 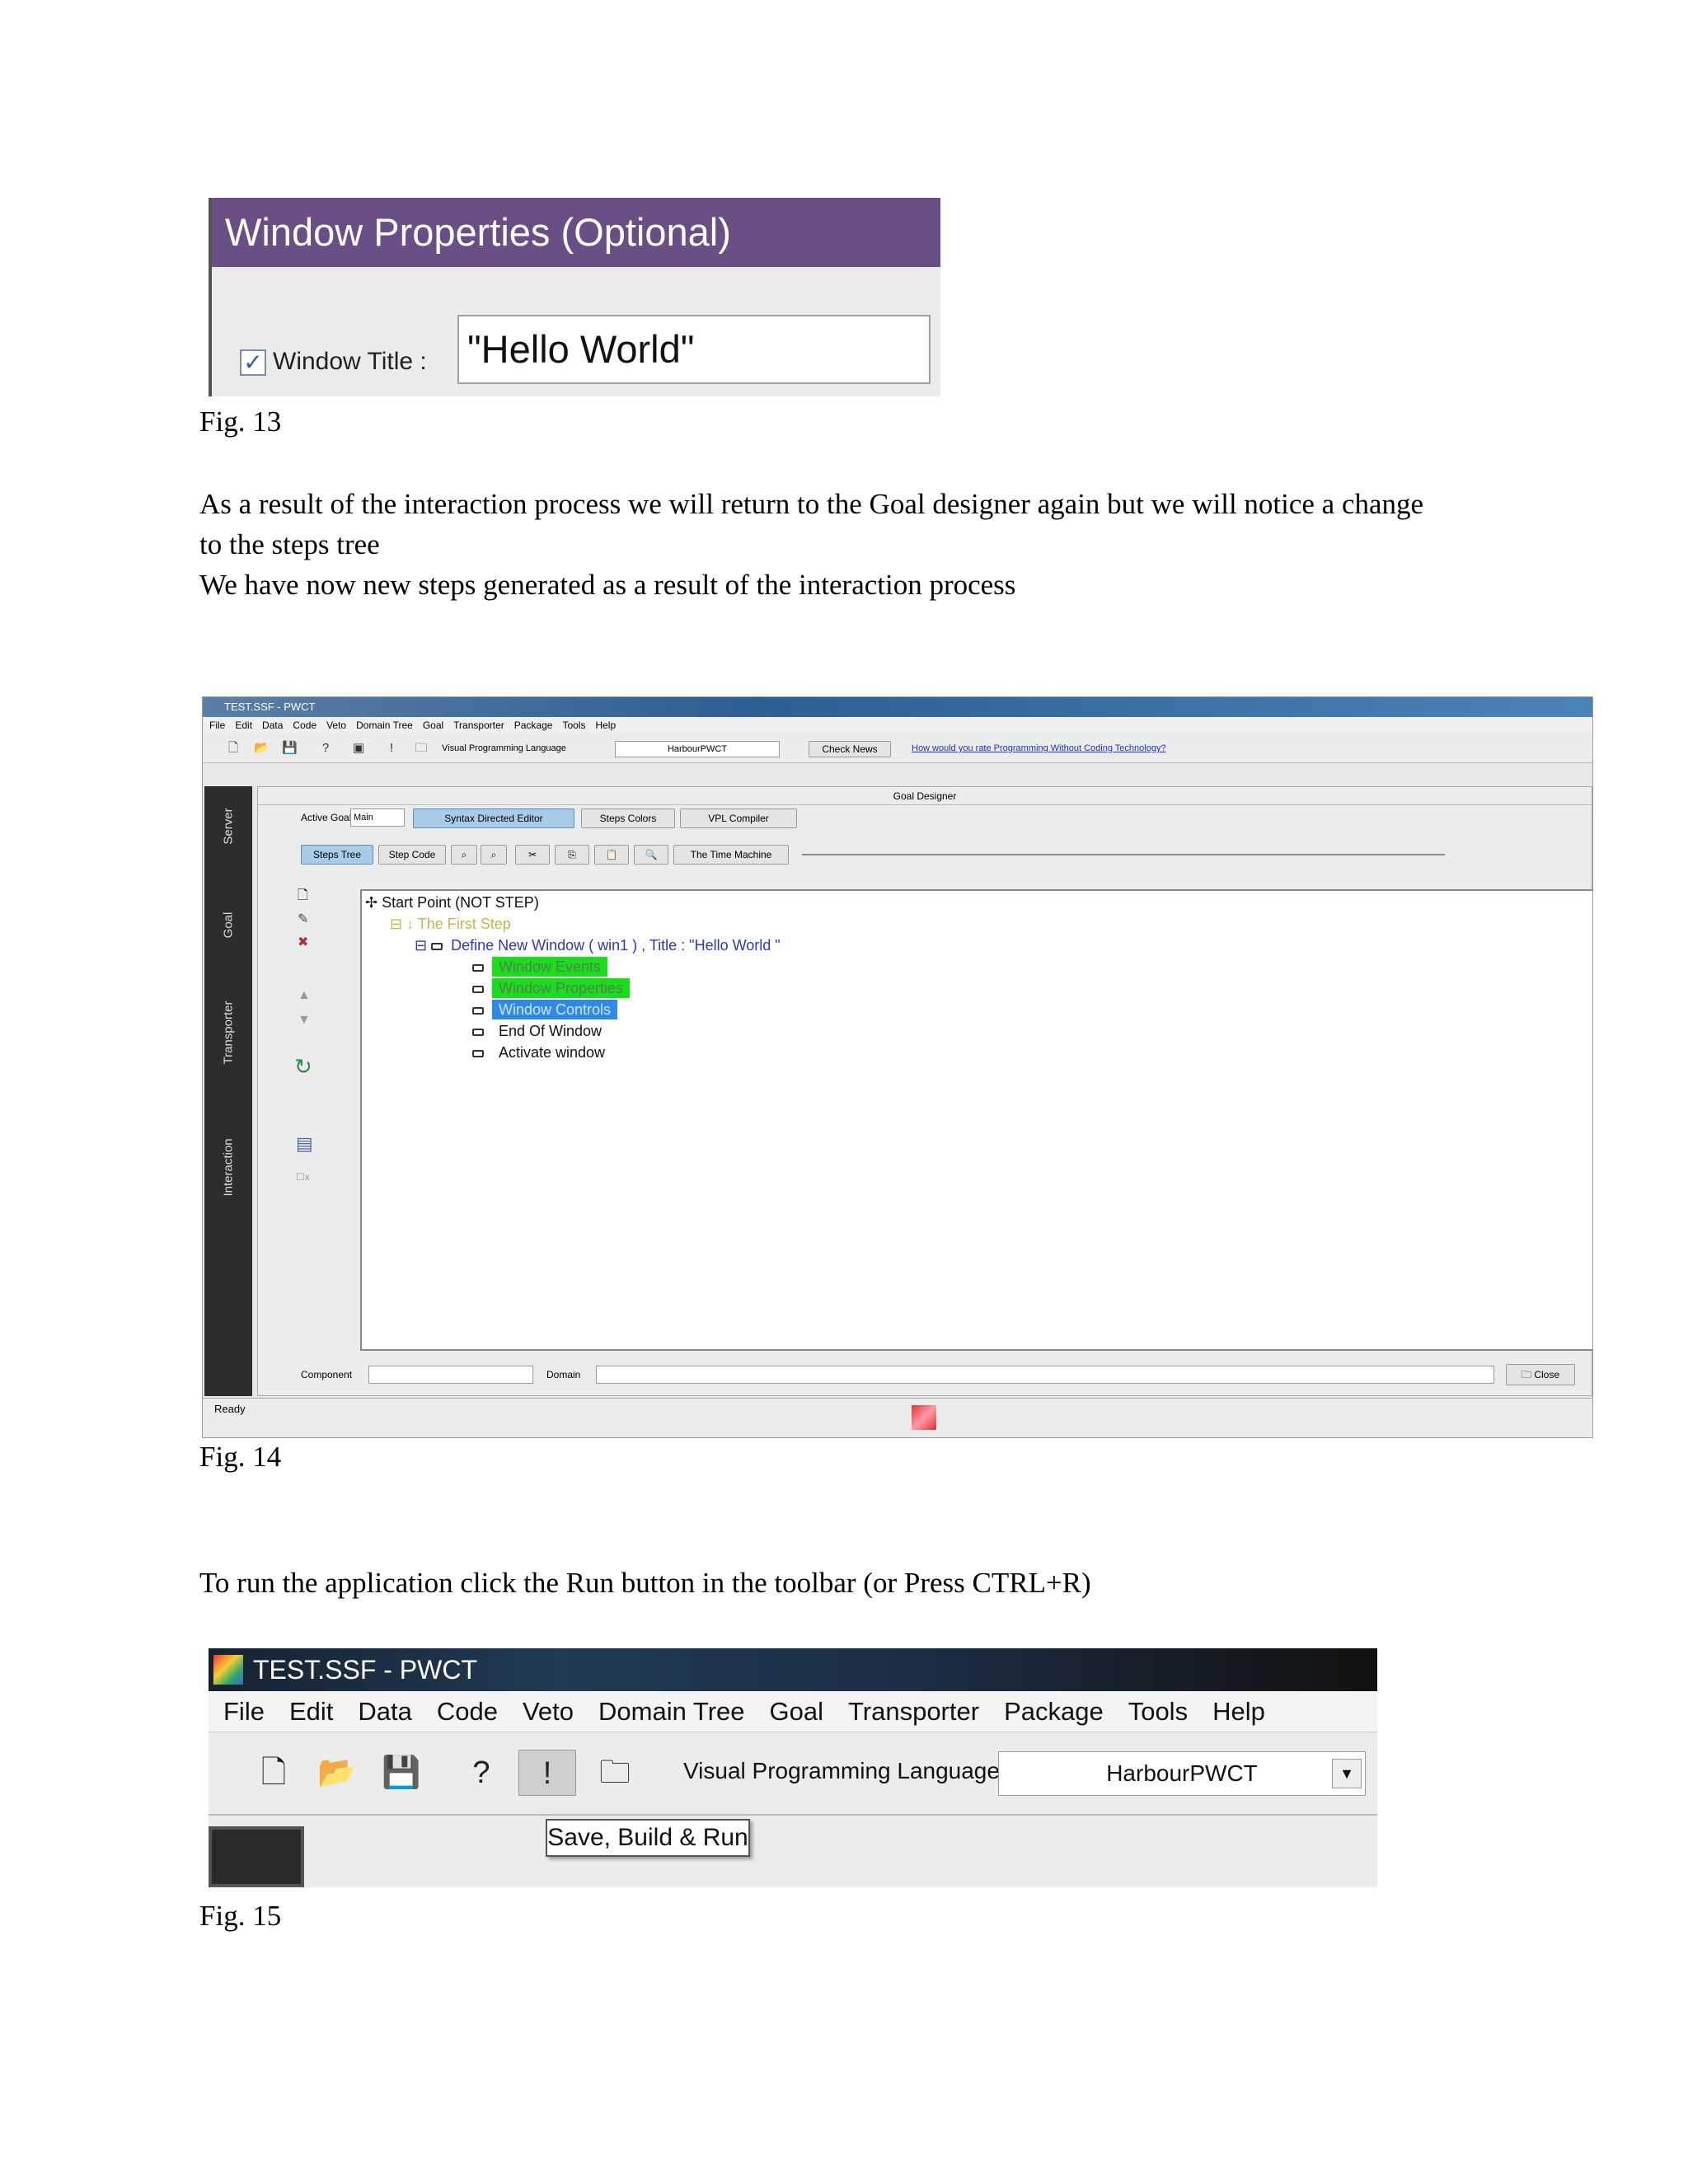 I want to click on image-icon: ▣, so click(x=358, y=748).